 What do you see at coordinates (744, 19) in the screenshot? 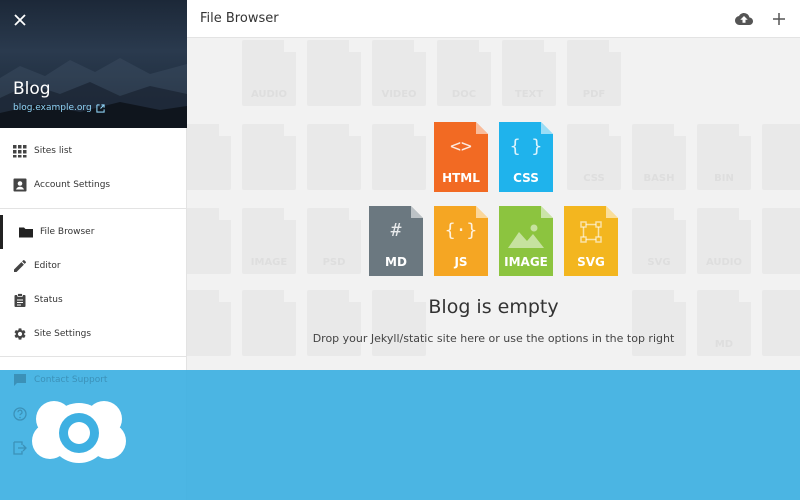
I see `cloud-upload-icon` at bounding box center [744, 19].